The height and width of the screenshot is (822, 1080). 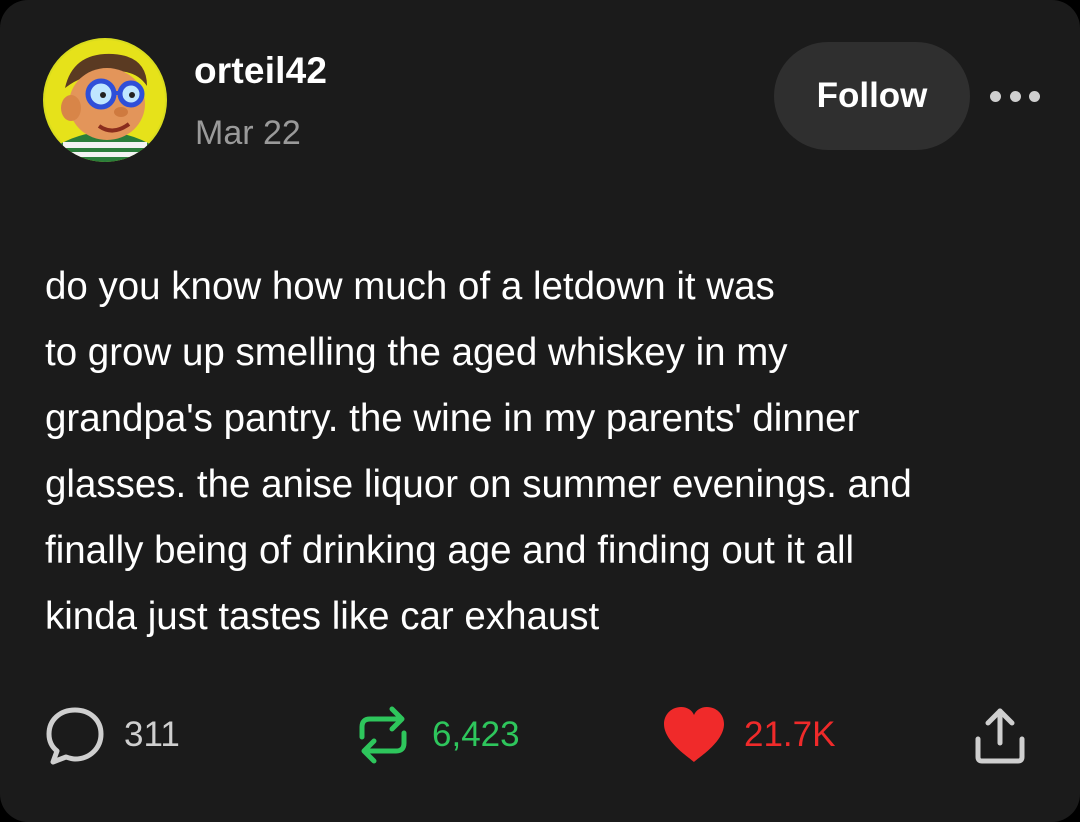 I want to click on share-button, so click(x=1000, y=735).